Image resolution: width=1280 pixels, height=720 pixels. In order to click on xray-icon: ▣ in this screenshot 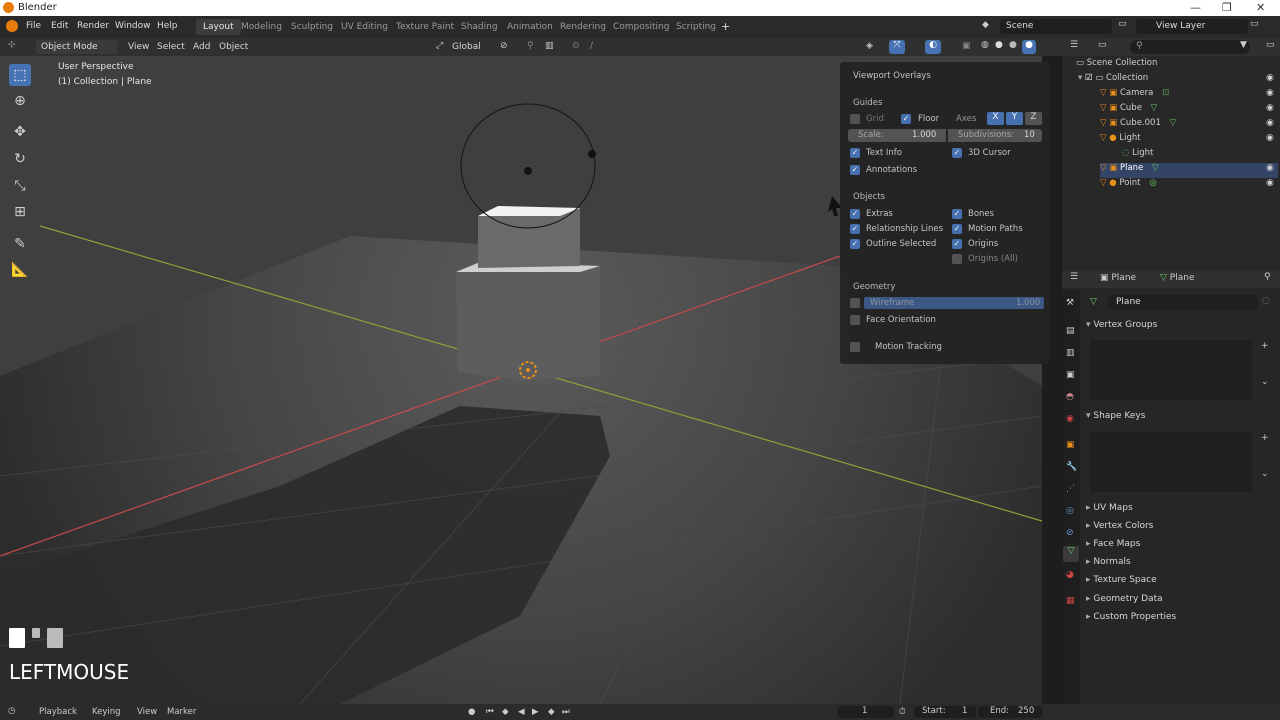, I will do `click(966, 46)`.